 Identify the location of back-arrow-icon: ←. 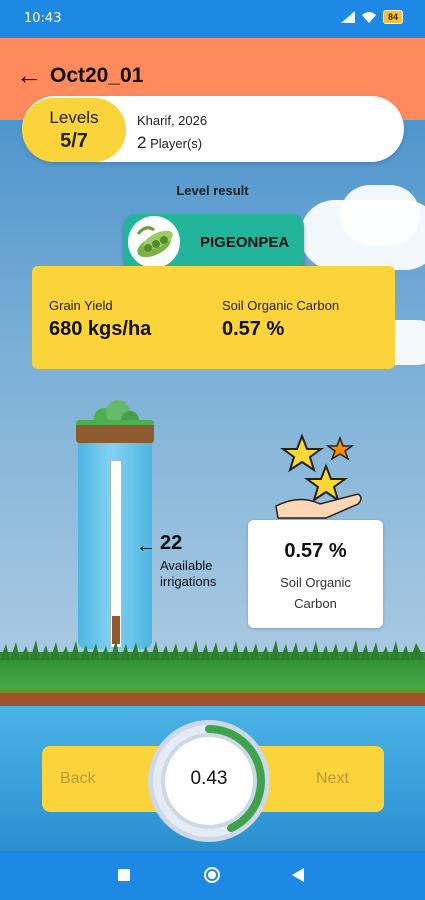
(29, 75).